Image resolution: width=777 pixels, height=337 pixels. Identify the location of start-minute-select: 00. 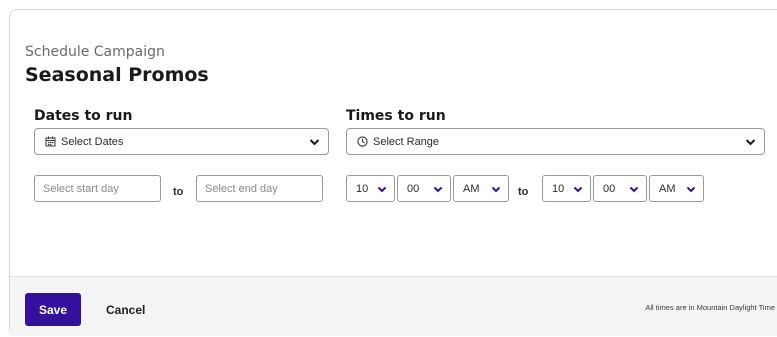
(424, 188).